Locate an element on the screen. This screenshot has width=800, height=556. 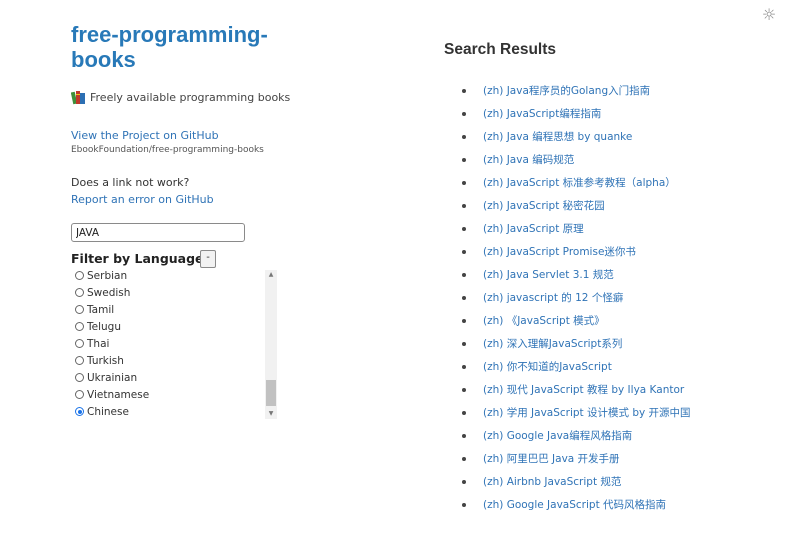
language-option: Chinese is located at coordinates (112, 411).